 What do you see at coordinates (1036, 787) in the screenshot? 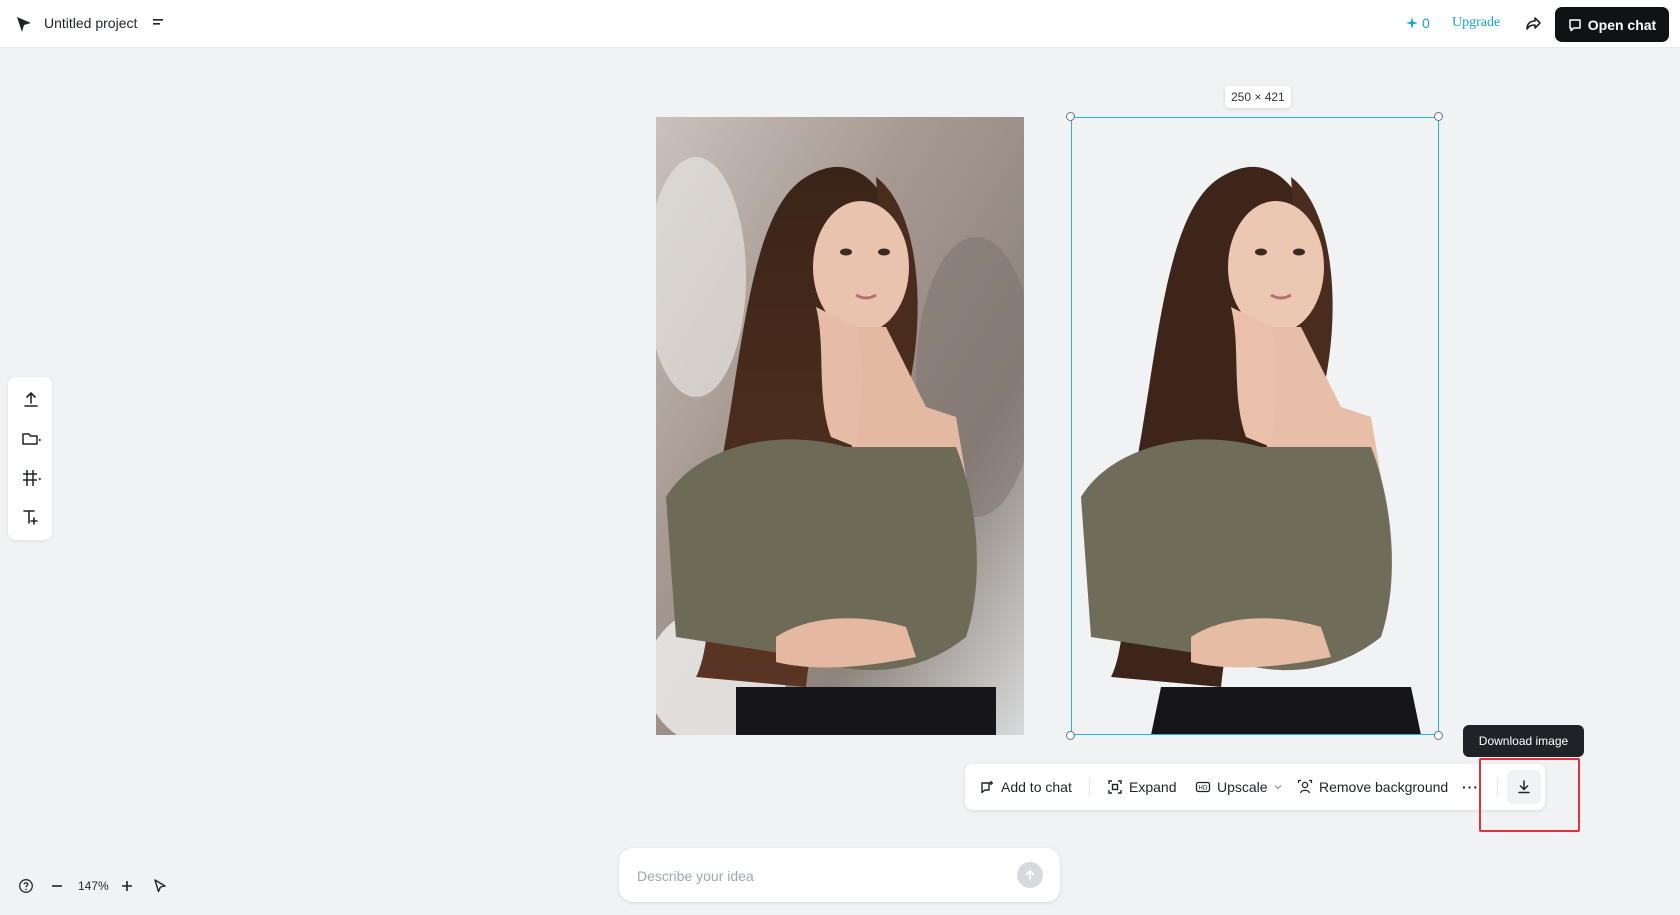
I see `add-to-chat-label: Add to chat` at bounding box center [1036, 787].